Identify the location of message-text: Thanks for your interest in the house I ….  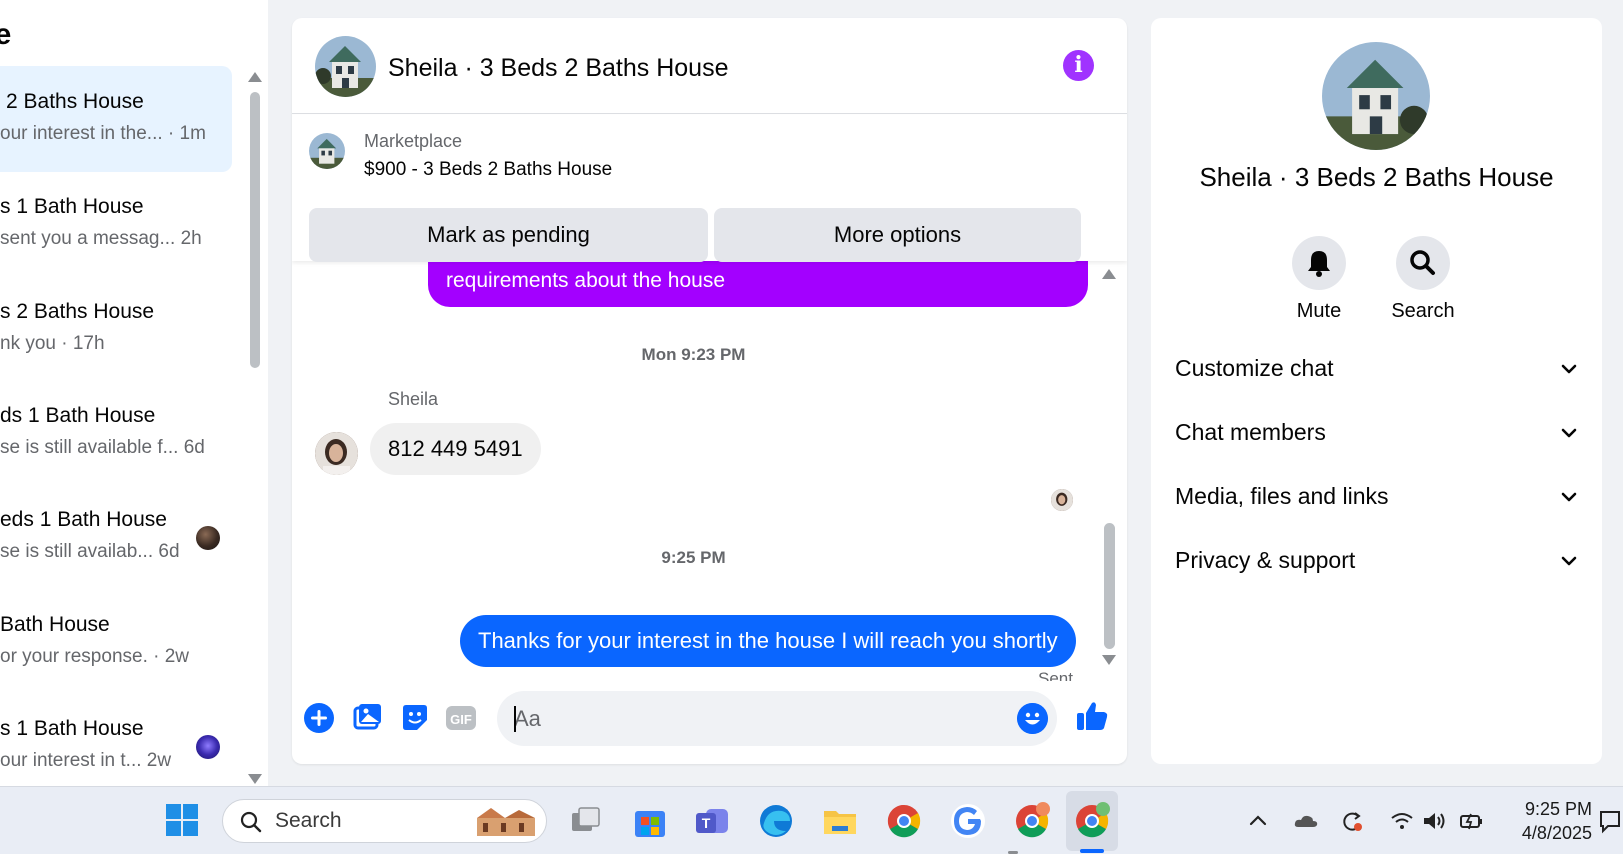
(768, 640).